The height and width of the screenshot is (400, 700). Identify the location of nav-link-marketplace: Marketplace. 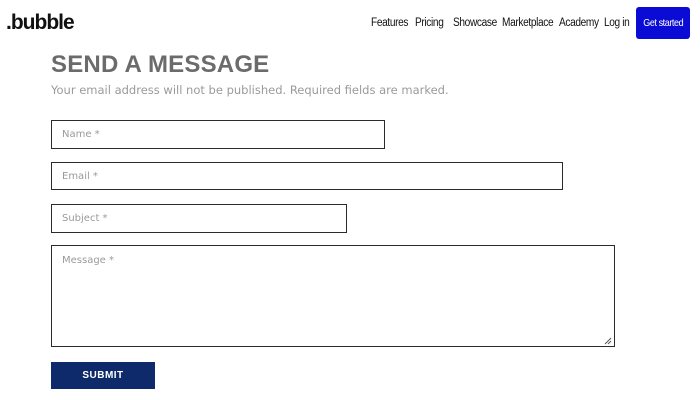
(528, 23).